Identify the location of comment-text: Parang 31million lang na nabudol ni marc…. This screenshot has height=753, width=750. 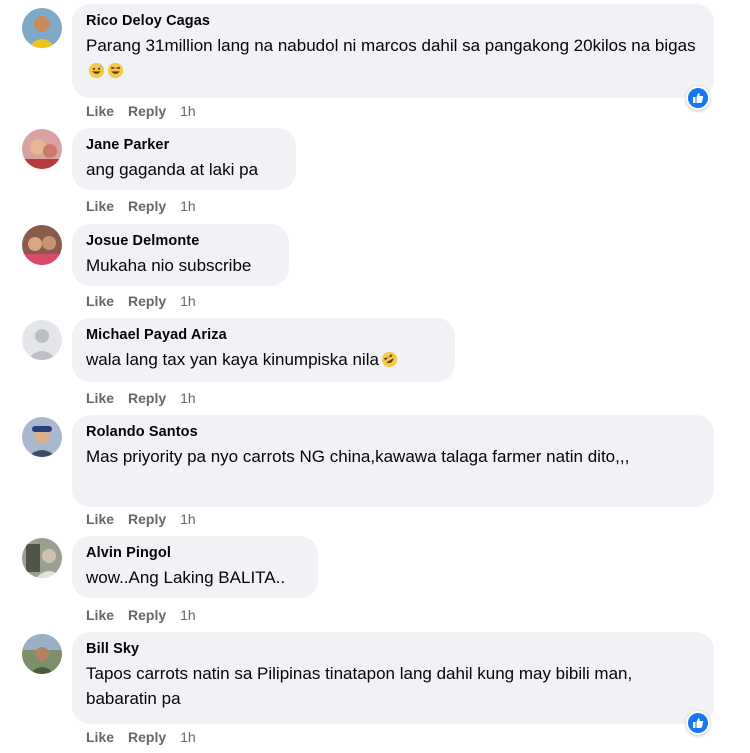
(393, 58).